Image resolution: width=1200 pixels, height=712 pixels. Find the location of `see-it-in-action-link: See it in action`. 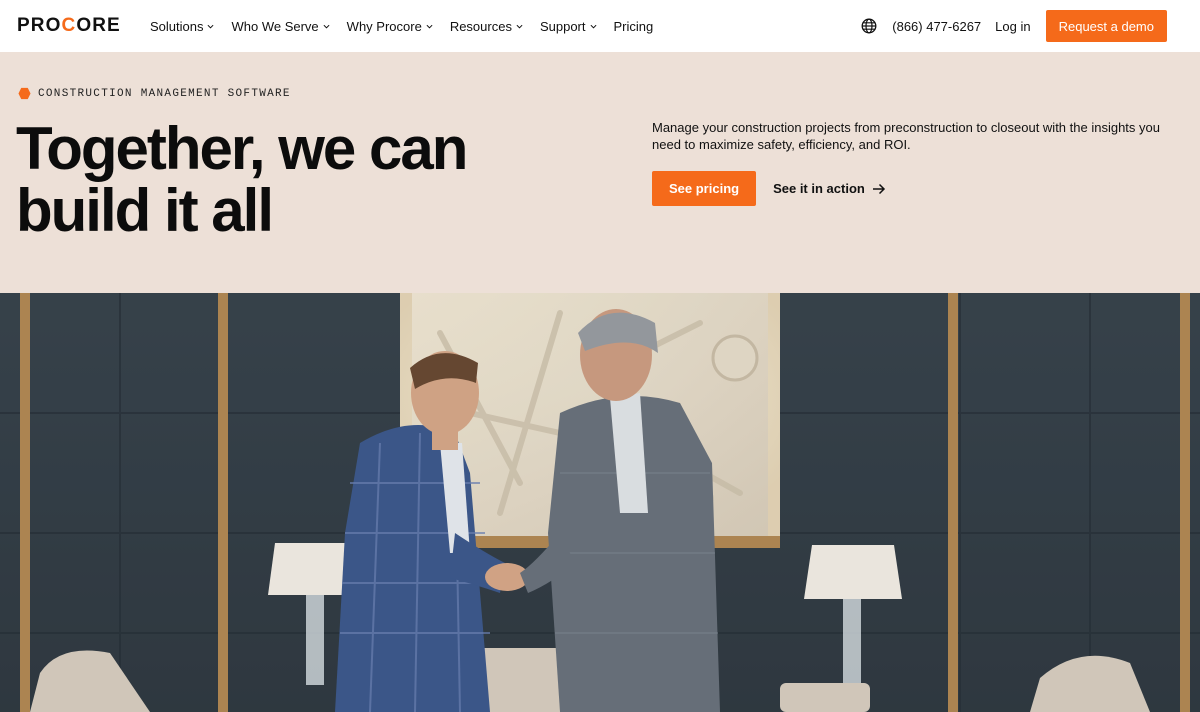

see-it-in-action-link: See it in action is located at coordinates (829, 188).